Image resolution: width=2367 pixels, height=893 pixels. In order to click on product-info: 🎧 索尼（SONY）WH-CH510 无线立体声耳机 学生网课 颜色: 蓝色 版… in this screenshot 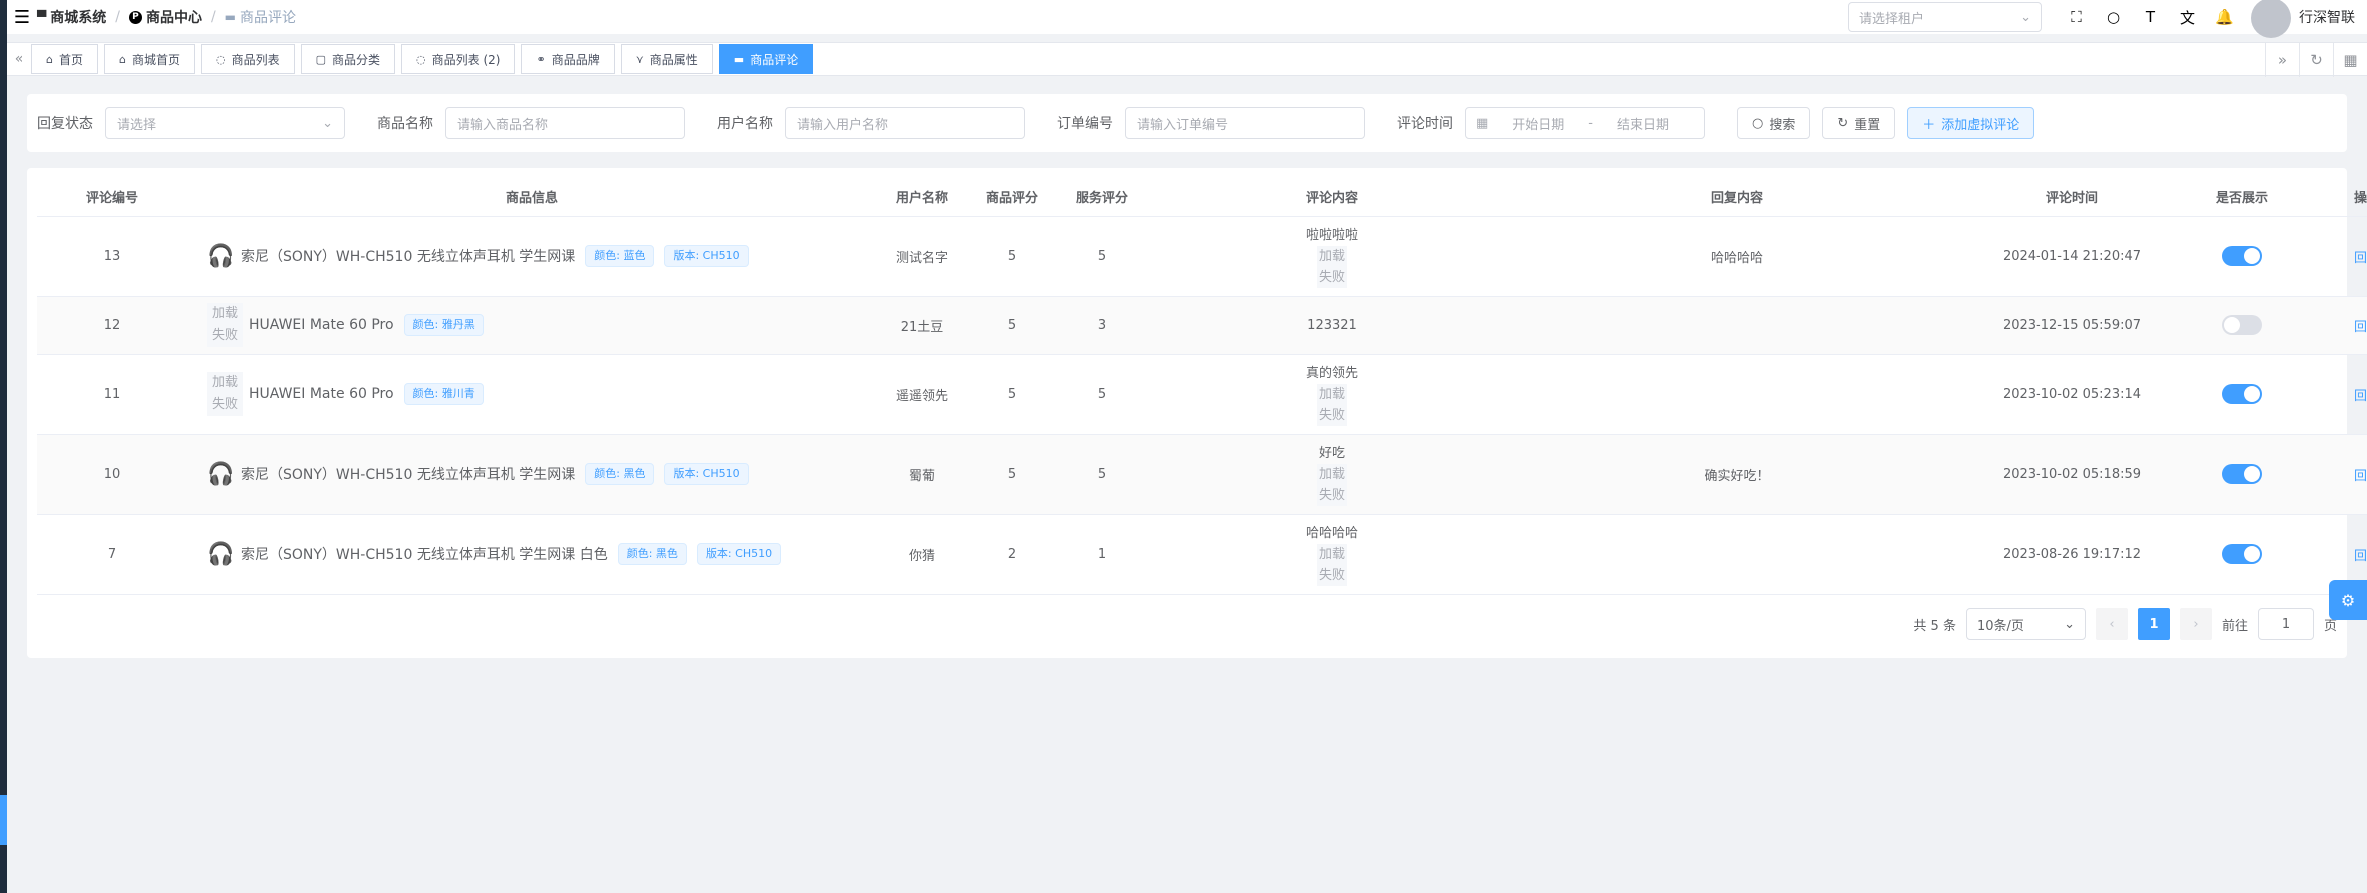, I will do `click(532, 256)`.